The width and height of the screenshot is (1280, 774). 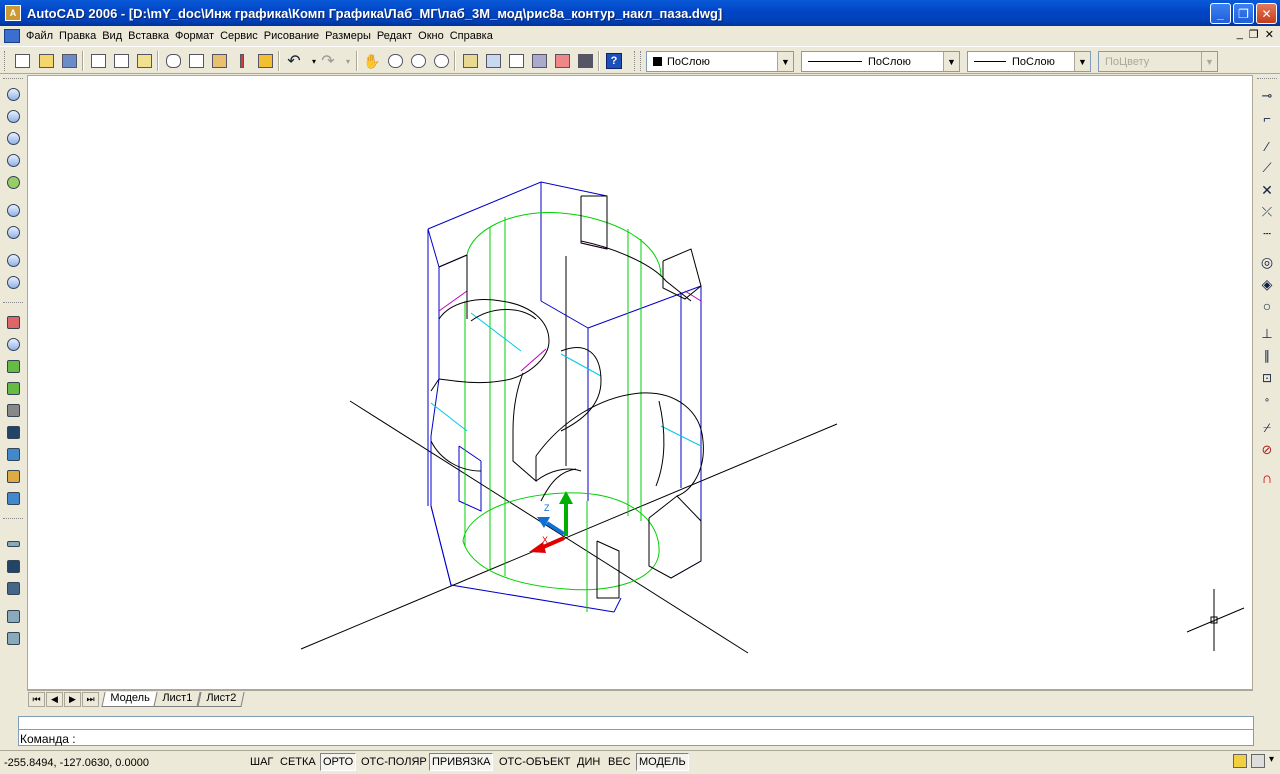 I want to click on tab-layout1: Лист1, so click(x=177, y=699).